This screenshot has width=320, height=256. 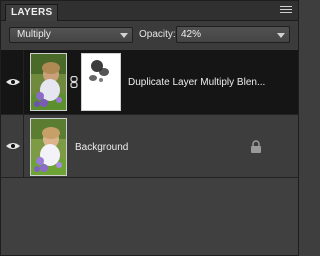 I want to click on chain-link-icon, so click(x=74, y=82).